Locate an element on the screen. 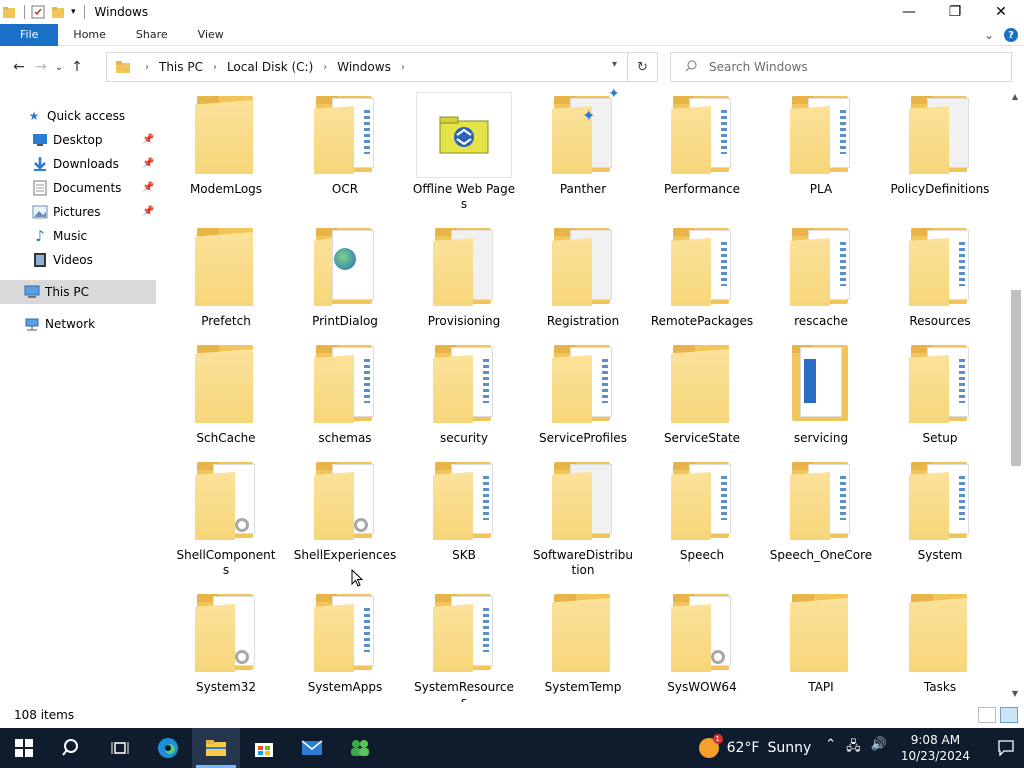  properties-icon is located at coordinates (38, 12).